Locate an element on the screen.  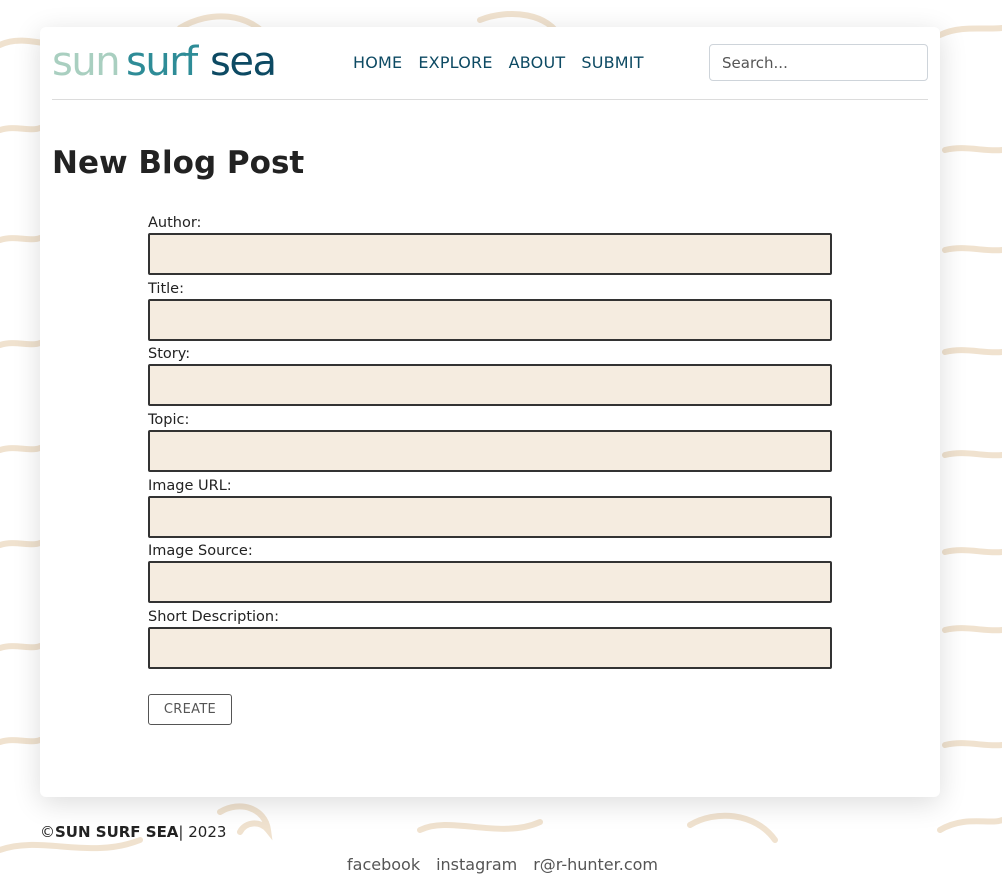
footer-links: facebook instagram r@r-hunter.com is located at coordinates (502, 864).